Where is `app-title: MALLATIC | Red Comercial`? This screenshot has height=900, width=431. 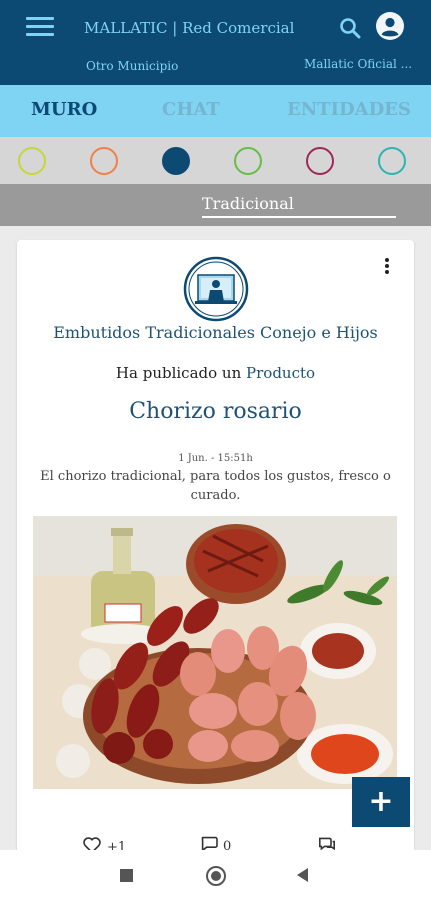 app-title: MALLATIC | Red Comercial is located at coordinates (189, 28).